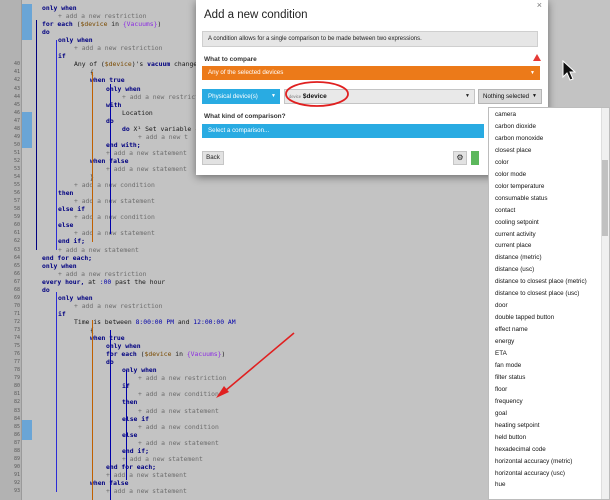 This screenshot has height=500, width=610. Describe the element at coordinates (506, 96) in the screenshot. I see `attribute-select-value: Nothing selected` at that location.